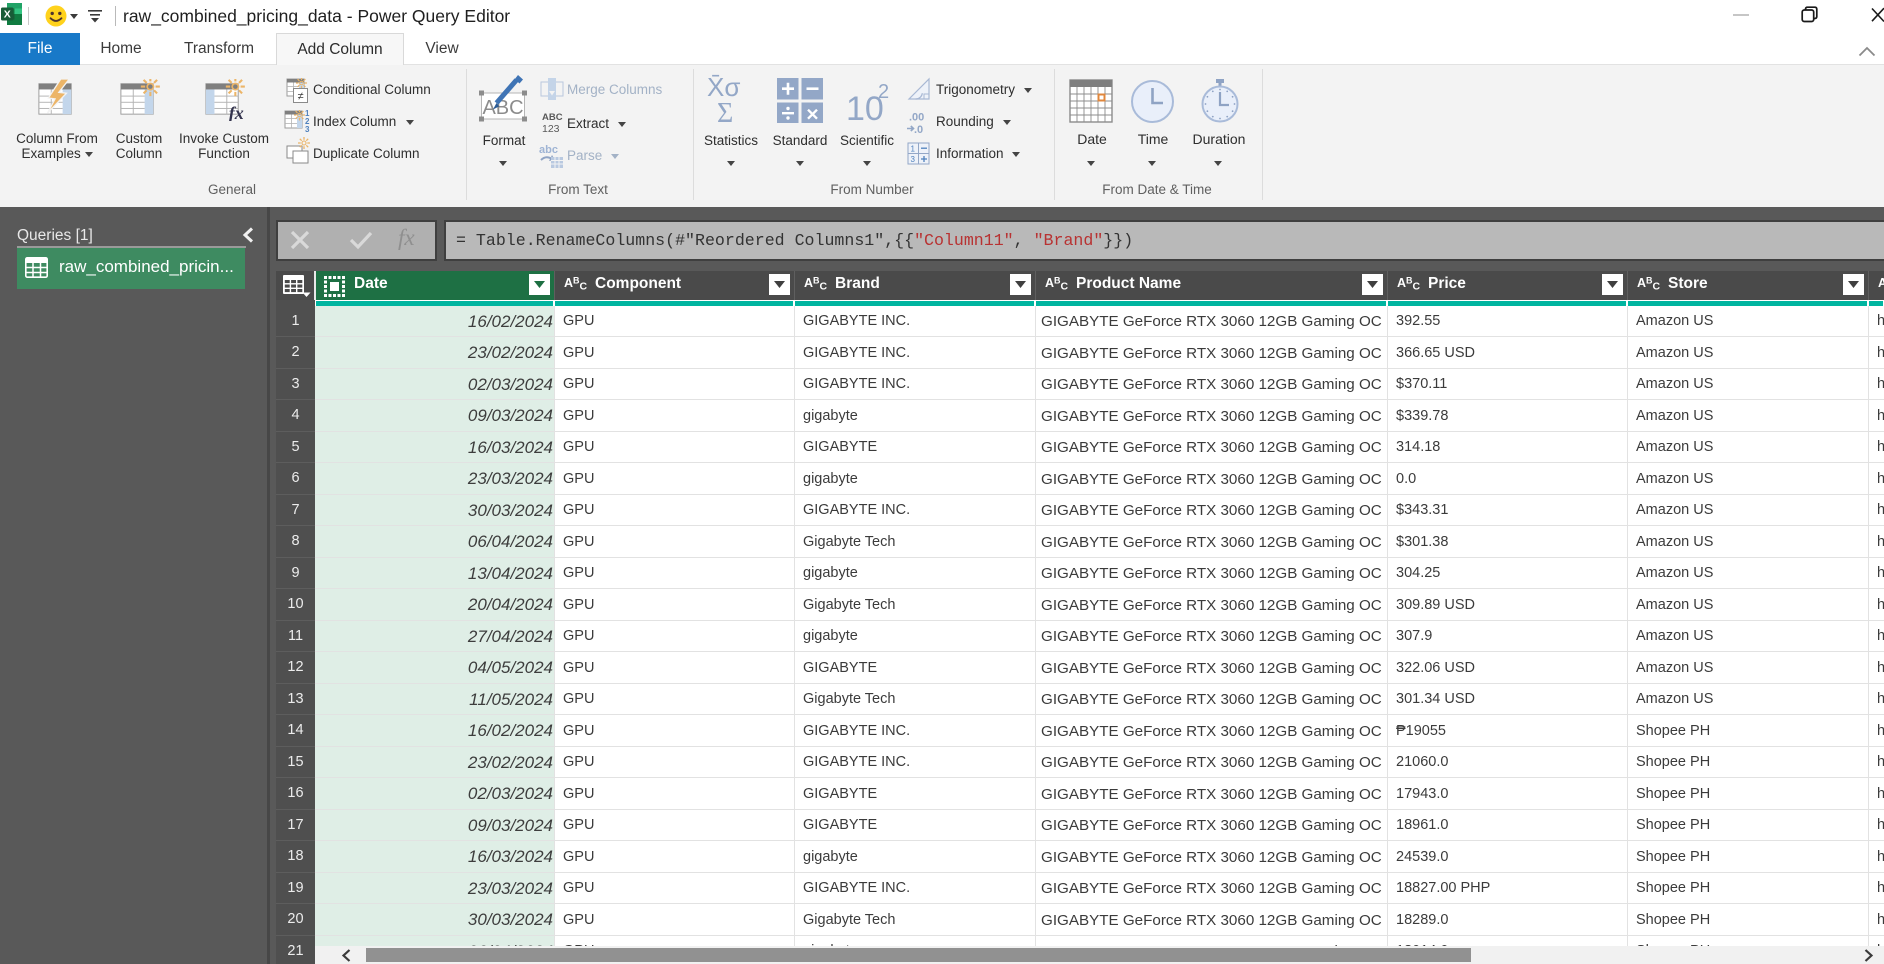  What do you see at coordinates (7, 15) in the screenshot?
I see `svg-text: X` at bounding box center [7, 15].